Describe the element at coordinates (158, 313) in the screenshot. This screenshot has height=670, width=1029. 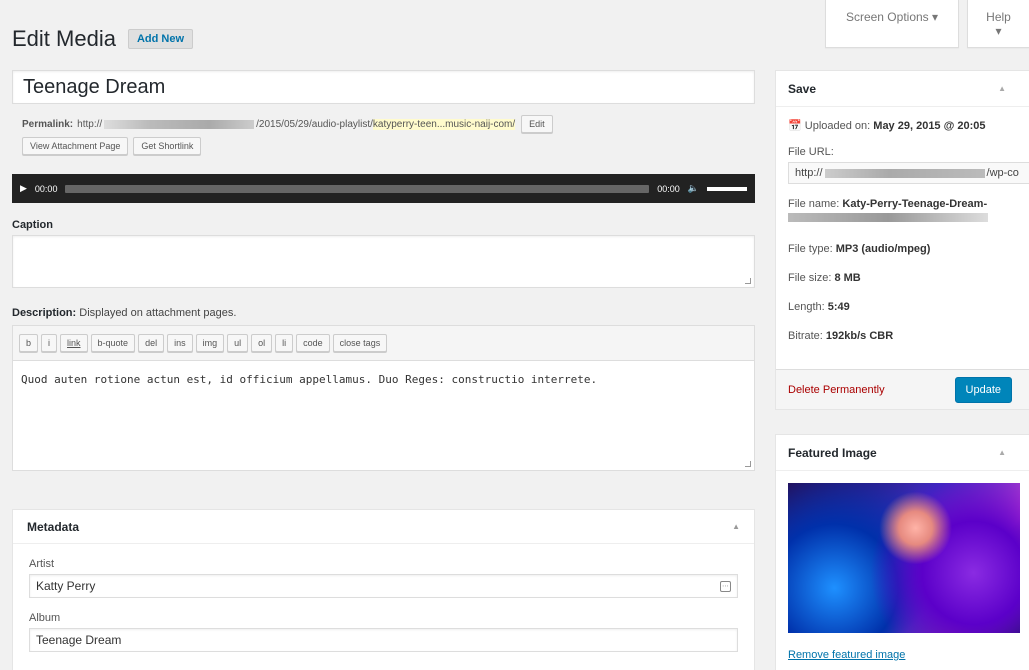
I see `description-hint: Displayed on attachment pages.` at that location.